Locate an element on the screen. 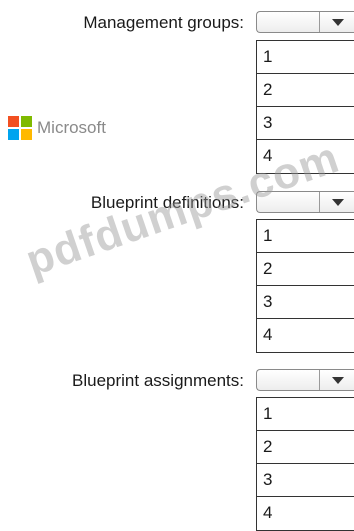 Image resolution: width=354 pixels, height=531 pixels. management-groups-option-1: 1 is located at coordinates (305, 57).